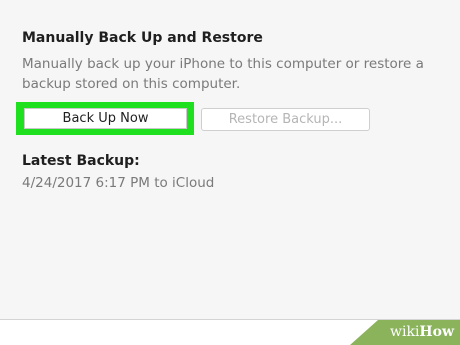 This screenshot has height=345, width=460. I want to click on wikihow-watermark: wikiHow, so click(405, 332).